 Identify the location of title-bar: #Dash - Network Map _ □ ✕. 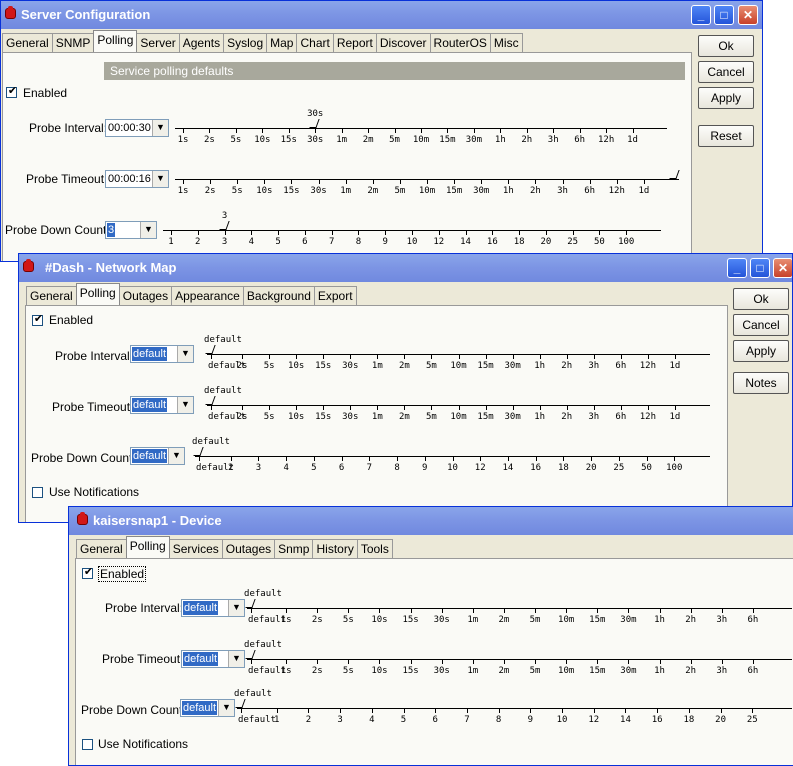
(405, 268).